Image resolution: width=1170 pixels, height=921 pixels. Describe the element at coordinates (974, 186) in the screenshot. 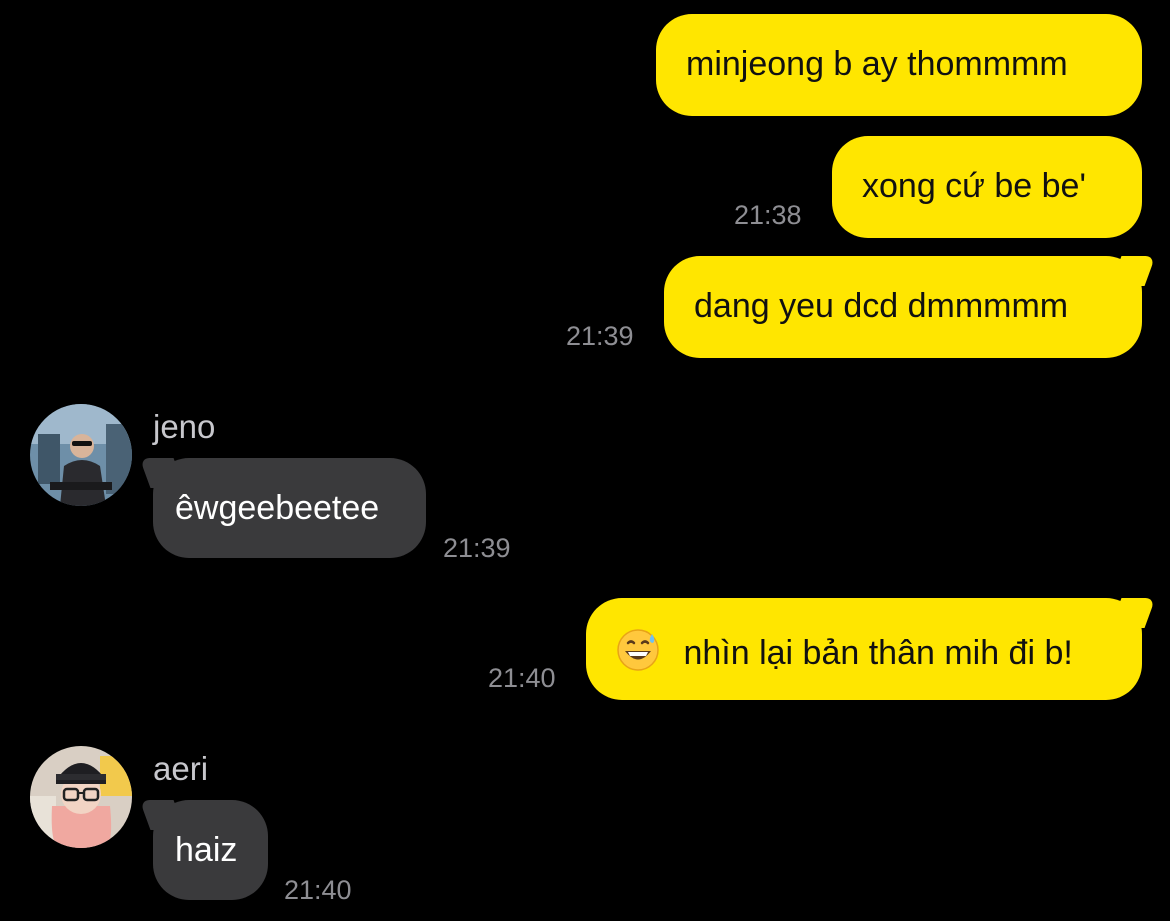

I see `message-text: xong cứ be be'` at that location.